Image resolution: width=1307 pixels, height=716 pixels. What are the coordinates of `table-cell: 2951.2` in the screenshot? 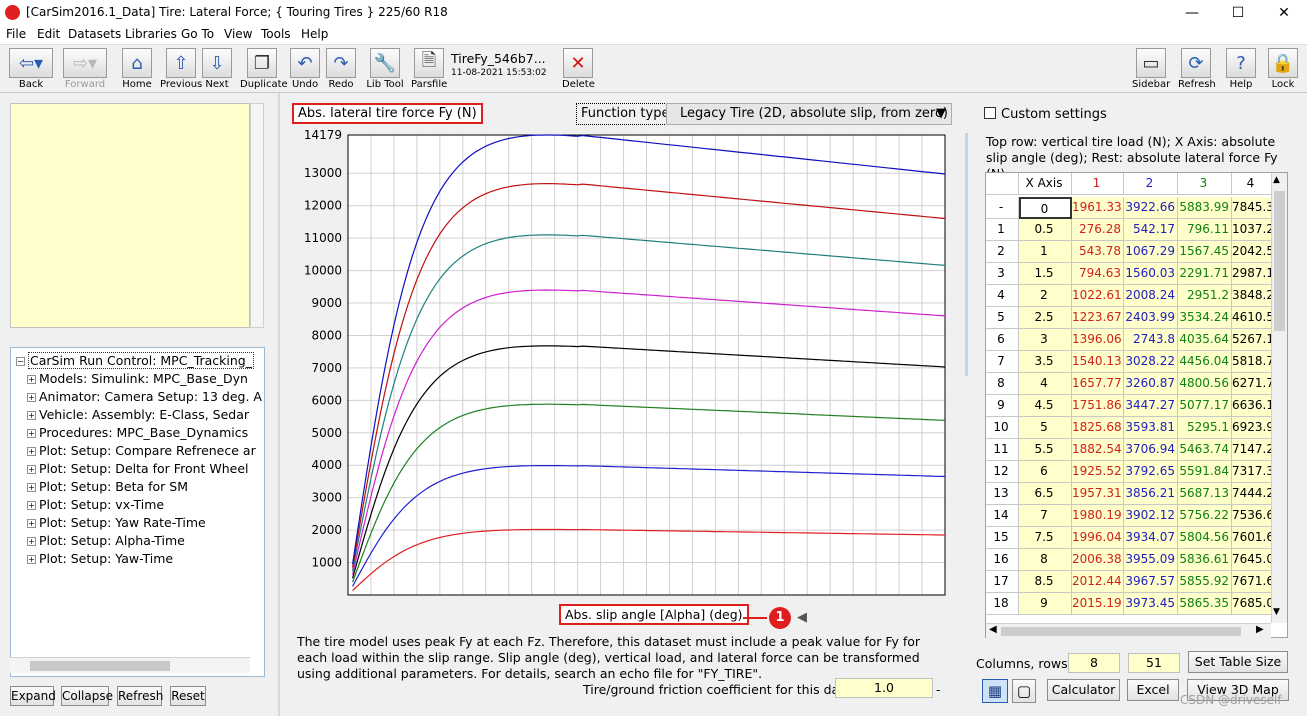 It's located at (1205, 296).